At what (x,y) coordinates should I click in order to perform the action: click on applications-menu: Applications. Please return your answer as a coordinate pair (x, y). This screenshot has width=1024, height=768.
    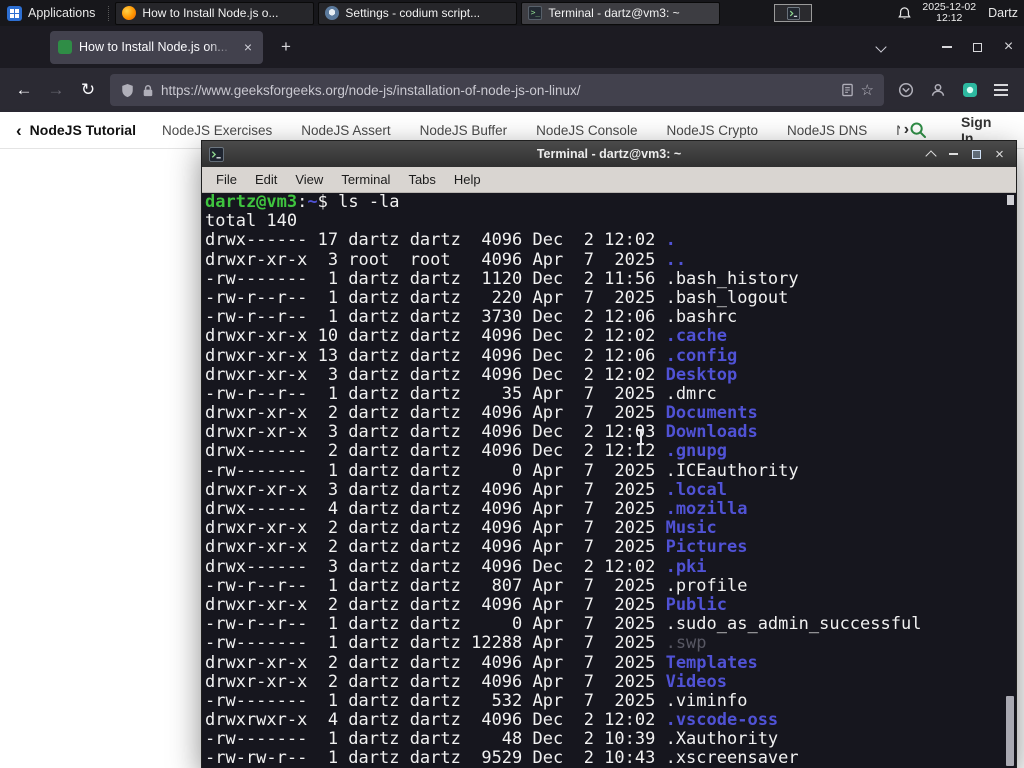
    Looking at the image, I should click on (52, 13).